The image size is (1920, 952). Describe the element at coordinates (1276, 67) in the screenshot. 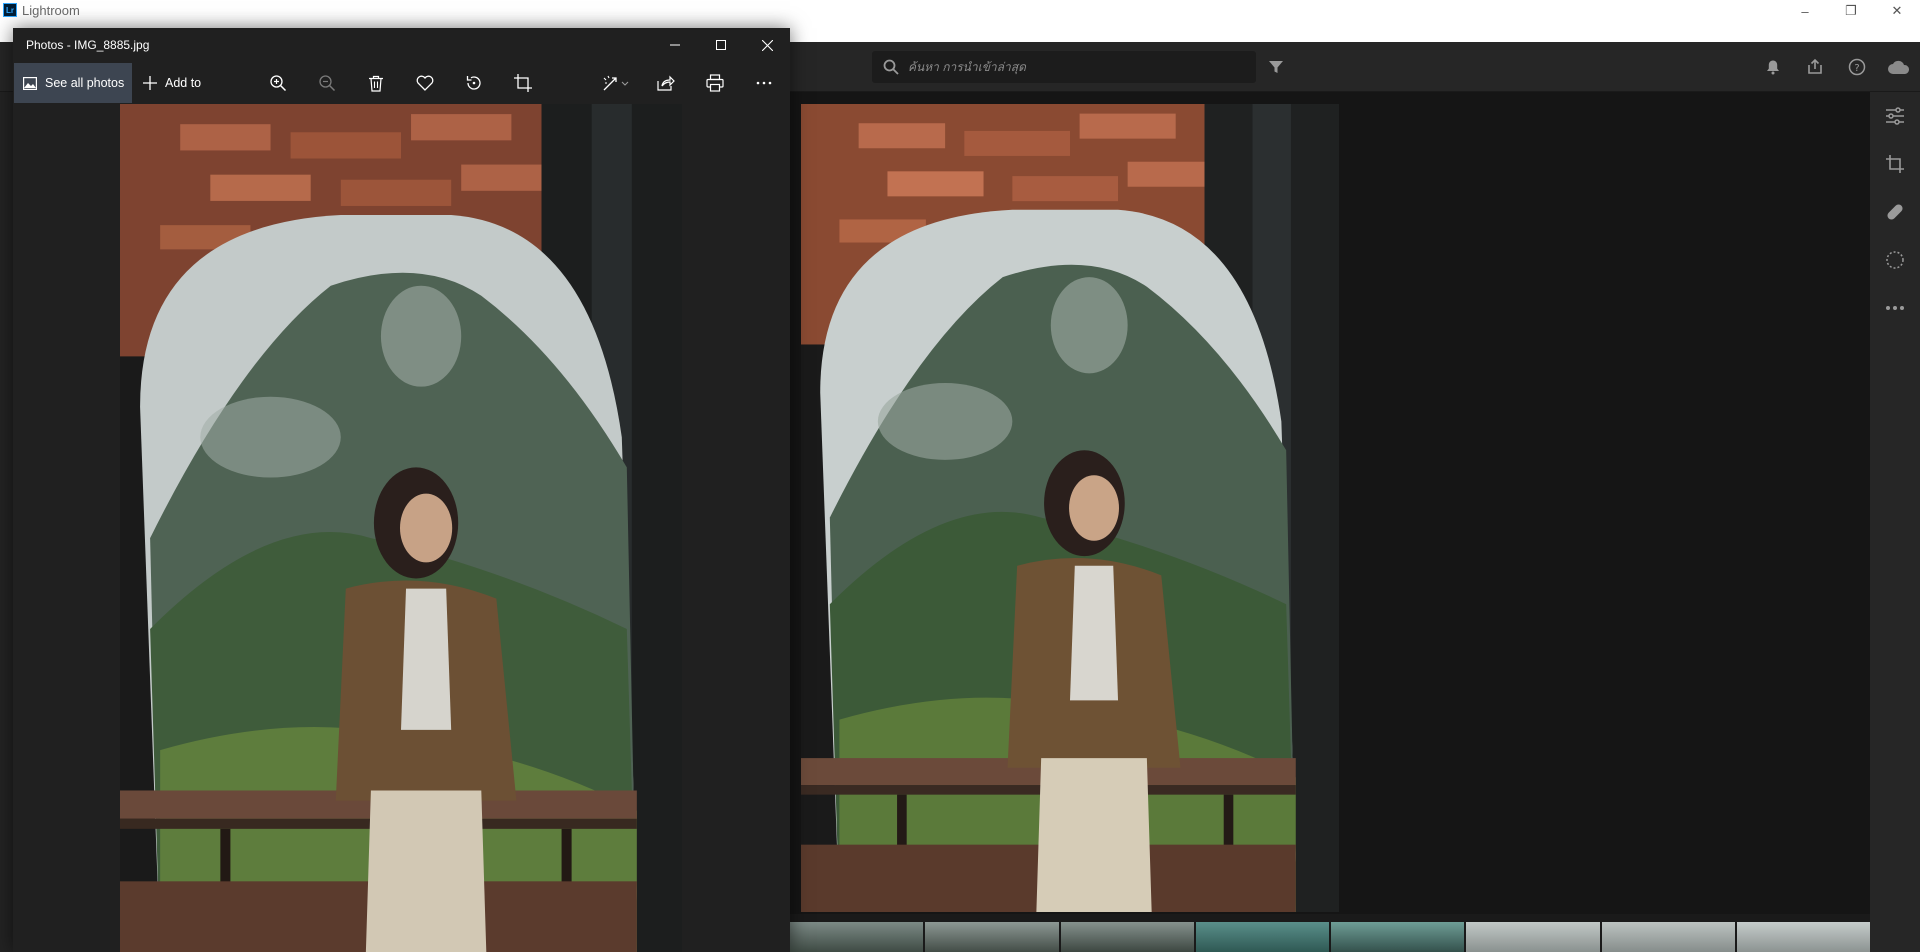

I see `filter-icon` at that location.